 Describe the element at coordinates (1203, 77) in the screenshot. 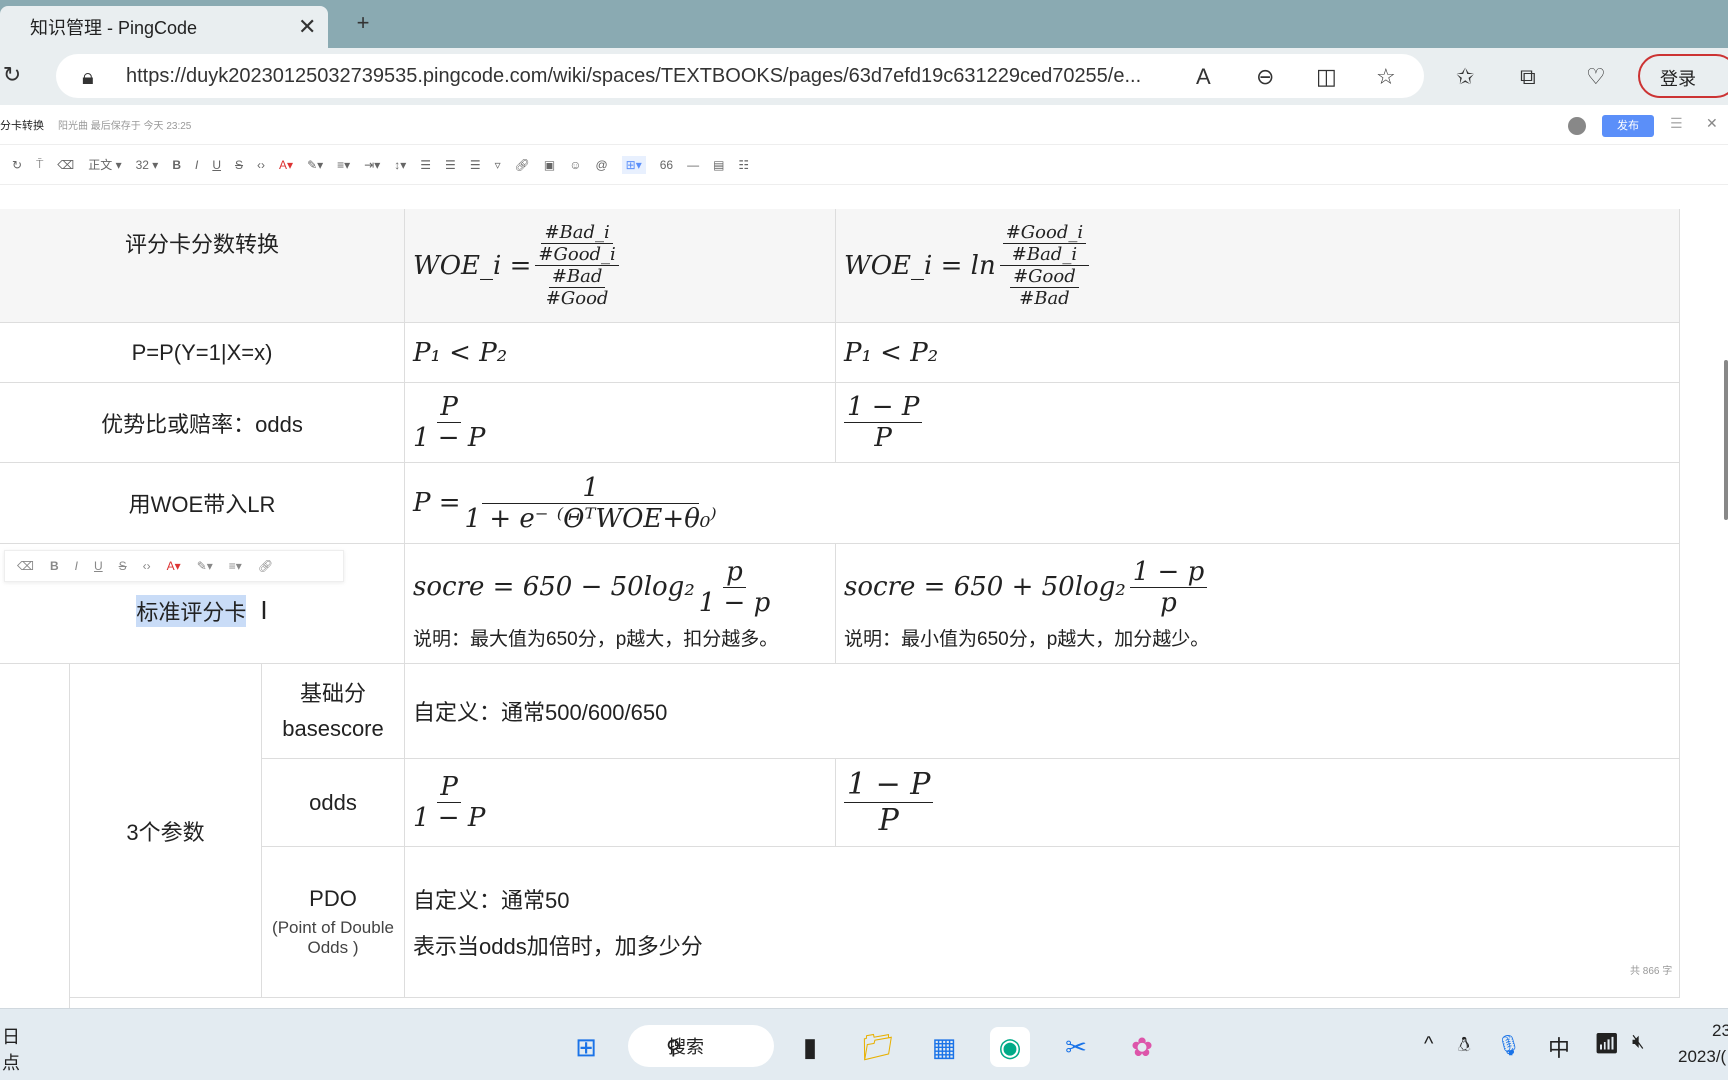

I see `read-aloud-icon: A` at that location.